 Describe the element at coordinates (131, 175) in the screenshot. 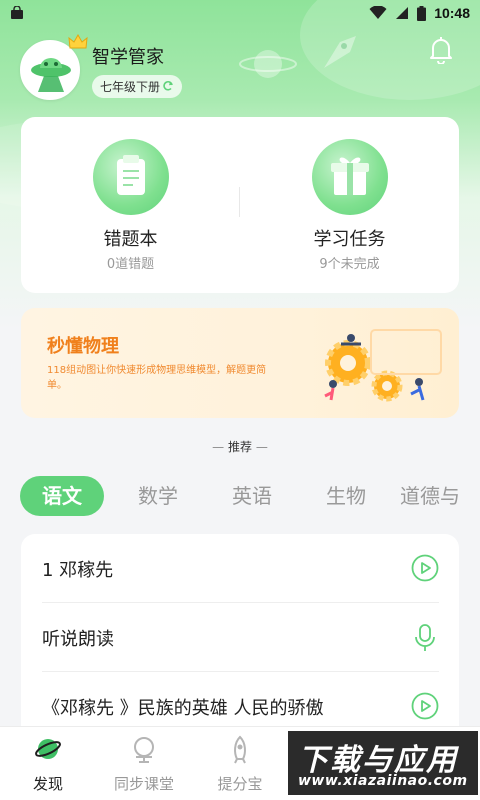

I see `clipboard-icon` at that location.